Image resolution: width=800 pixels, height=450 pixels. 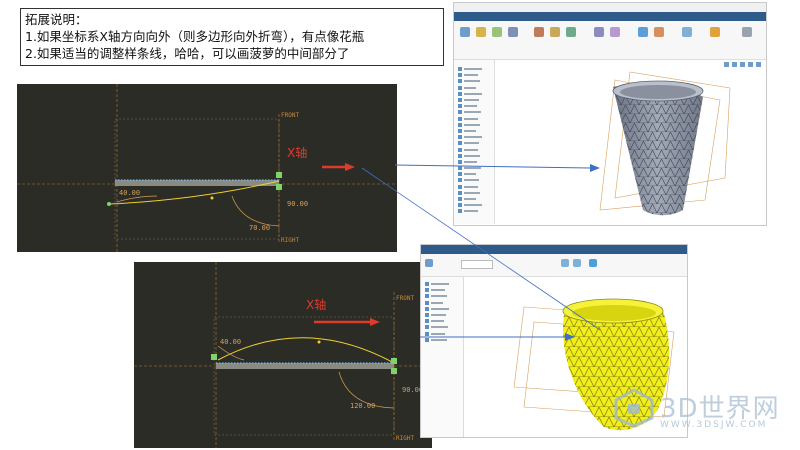 I want to click on connector-top, so click(x=492, y=166).